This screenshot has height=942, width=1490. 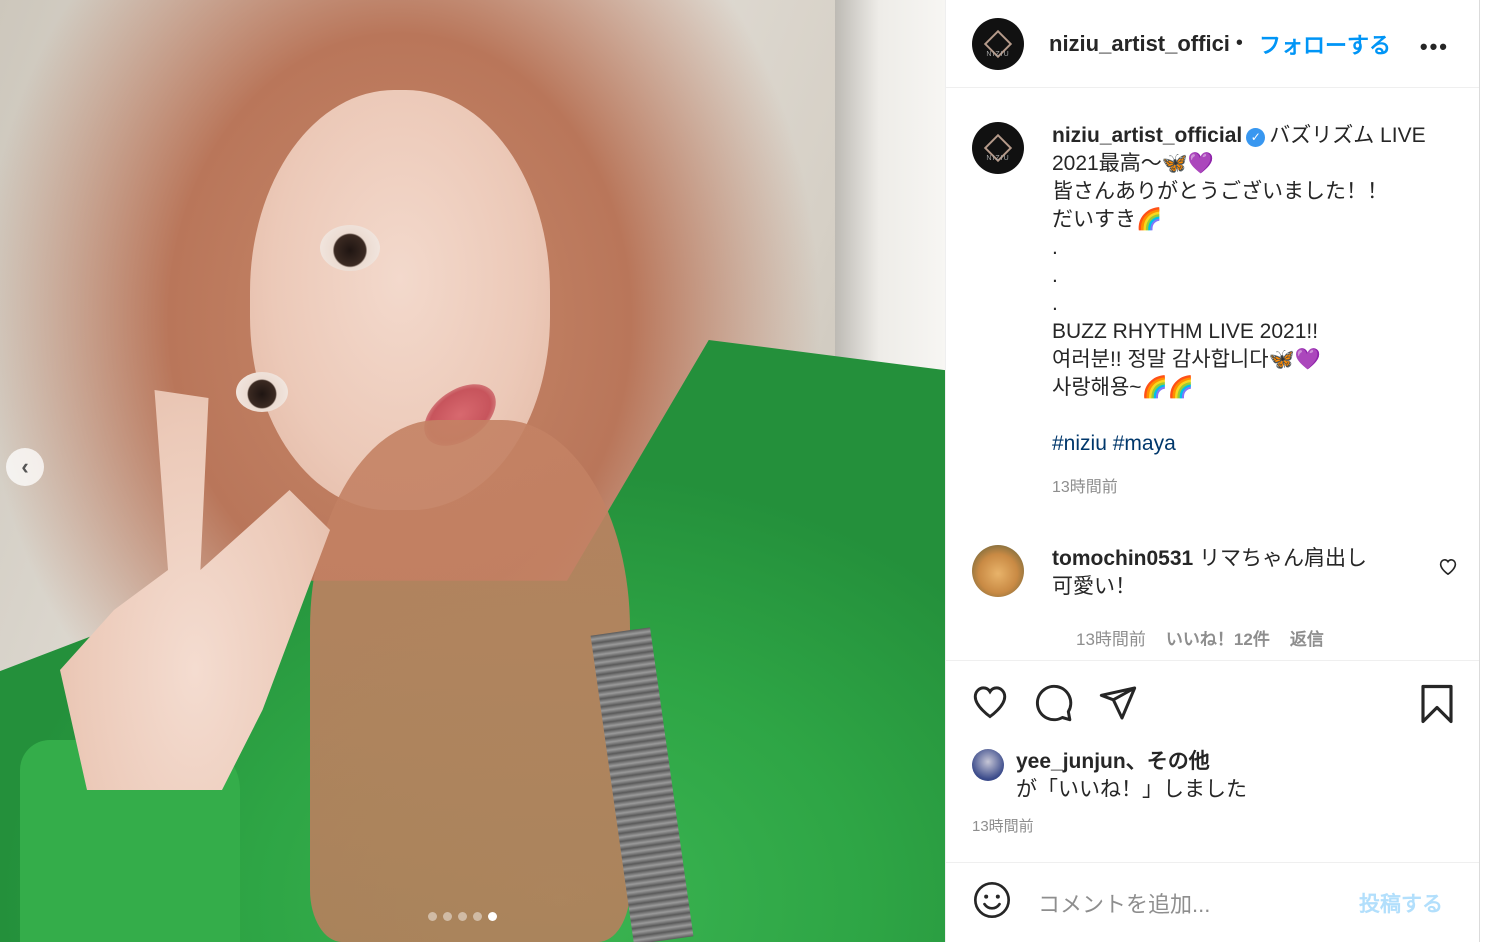 I want to click on caption-text: BUZZ RHYTHM LIVE 2021!!, so click(x=1185, y=331).